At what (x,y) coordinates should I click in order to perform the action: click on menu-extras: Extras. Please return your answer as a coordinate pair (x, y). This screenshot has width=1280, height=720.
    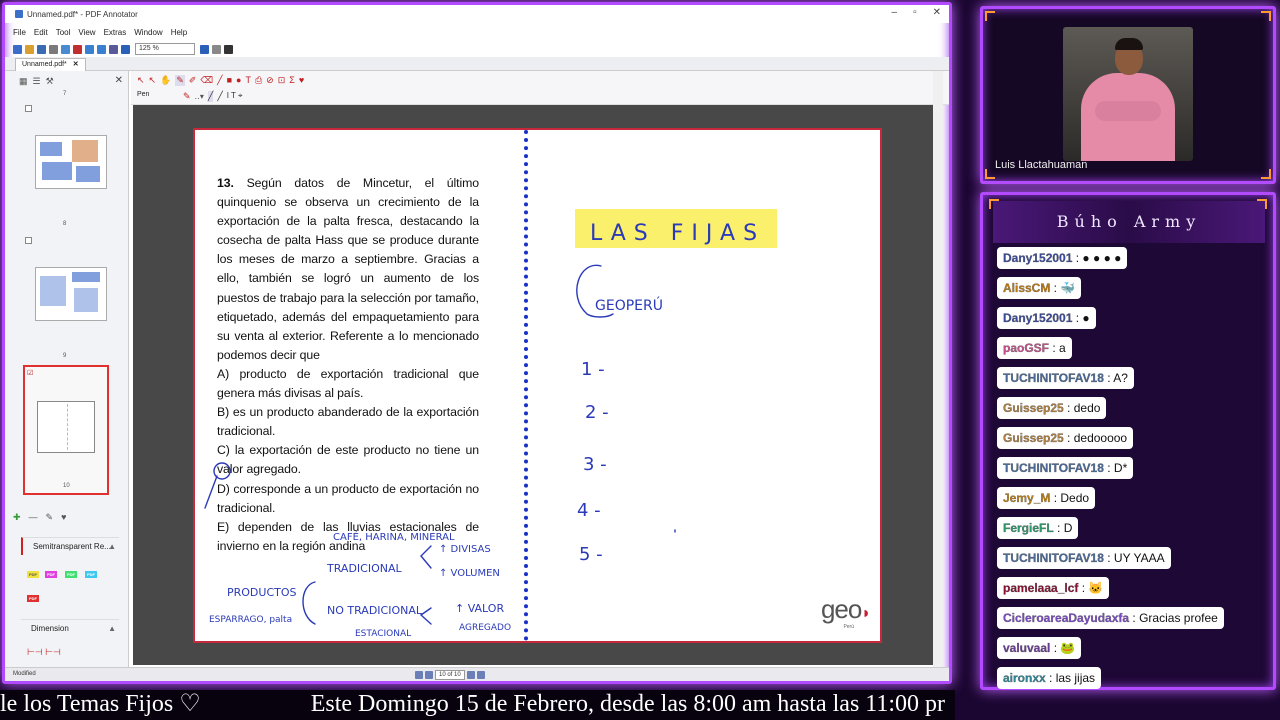
    Looking at the image, I should click on (115, 32).